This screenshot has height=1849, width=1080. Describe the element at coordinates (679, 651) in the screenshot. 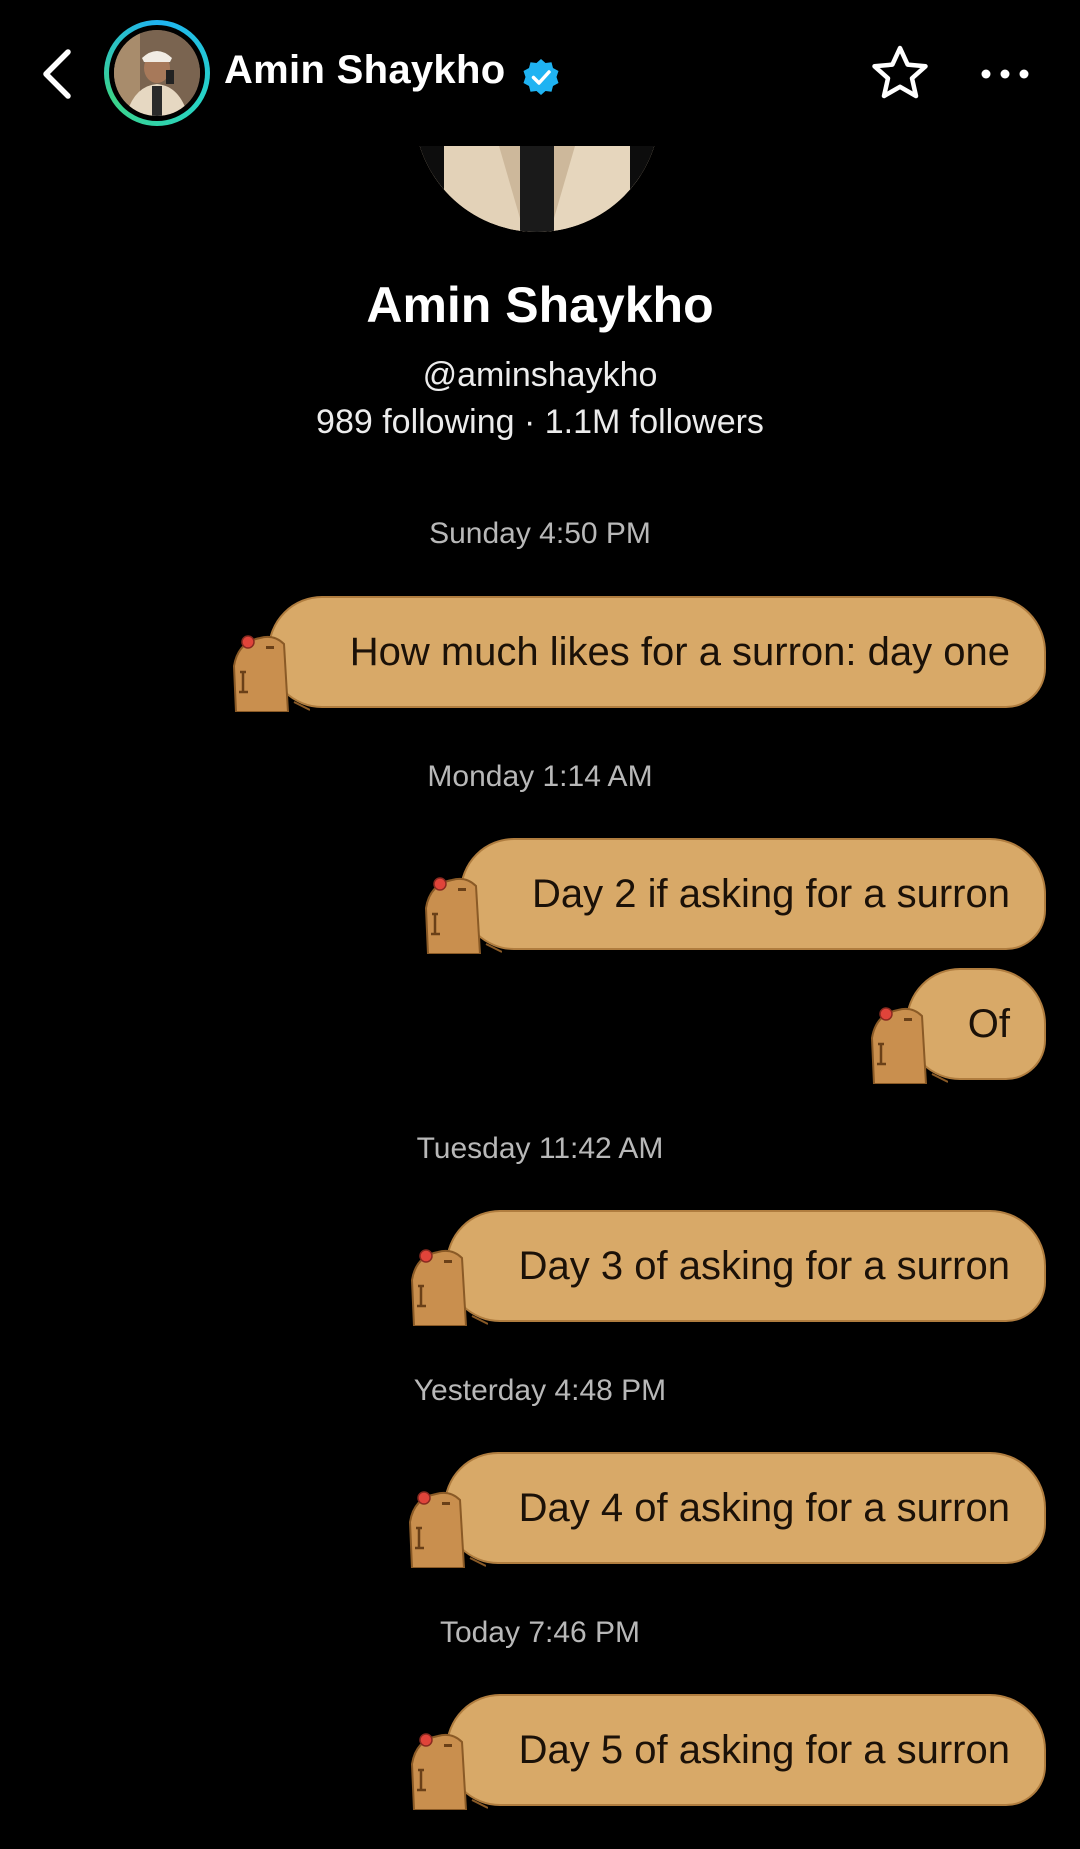

I see `message-text: How much likes for a surron: day one` at that location.